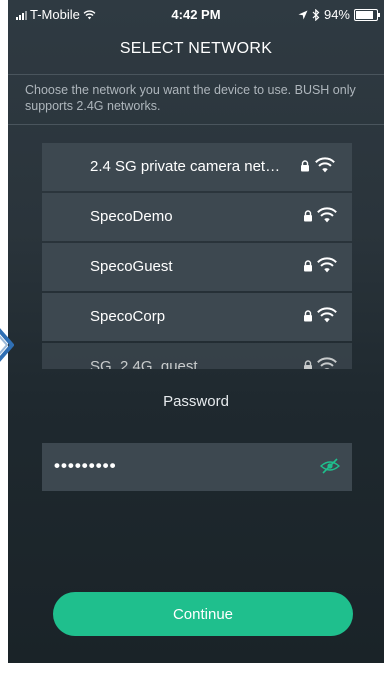 The width and height of the screenshot is (386, 675). Describe the element at coordinates (197, 267) in the screenshot. I see `network-item: SpecoGuest` at that location.